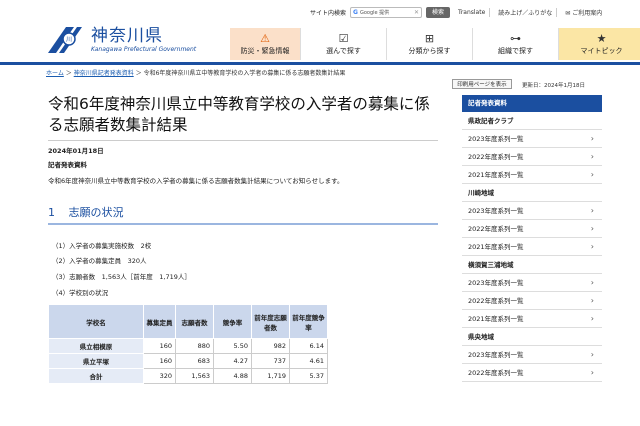 This screenshot has width=640, height=426. What do you see at coordinates (232, 346) in the screenshot?
I see `table-cell: 5.50` at bounding box center [232, 346].